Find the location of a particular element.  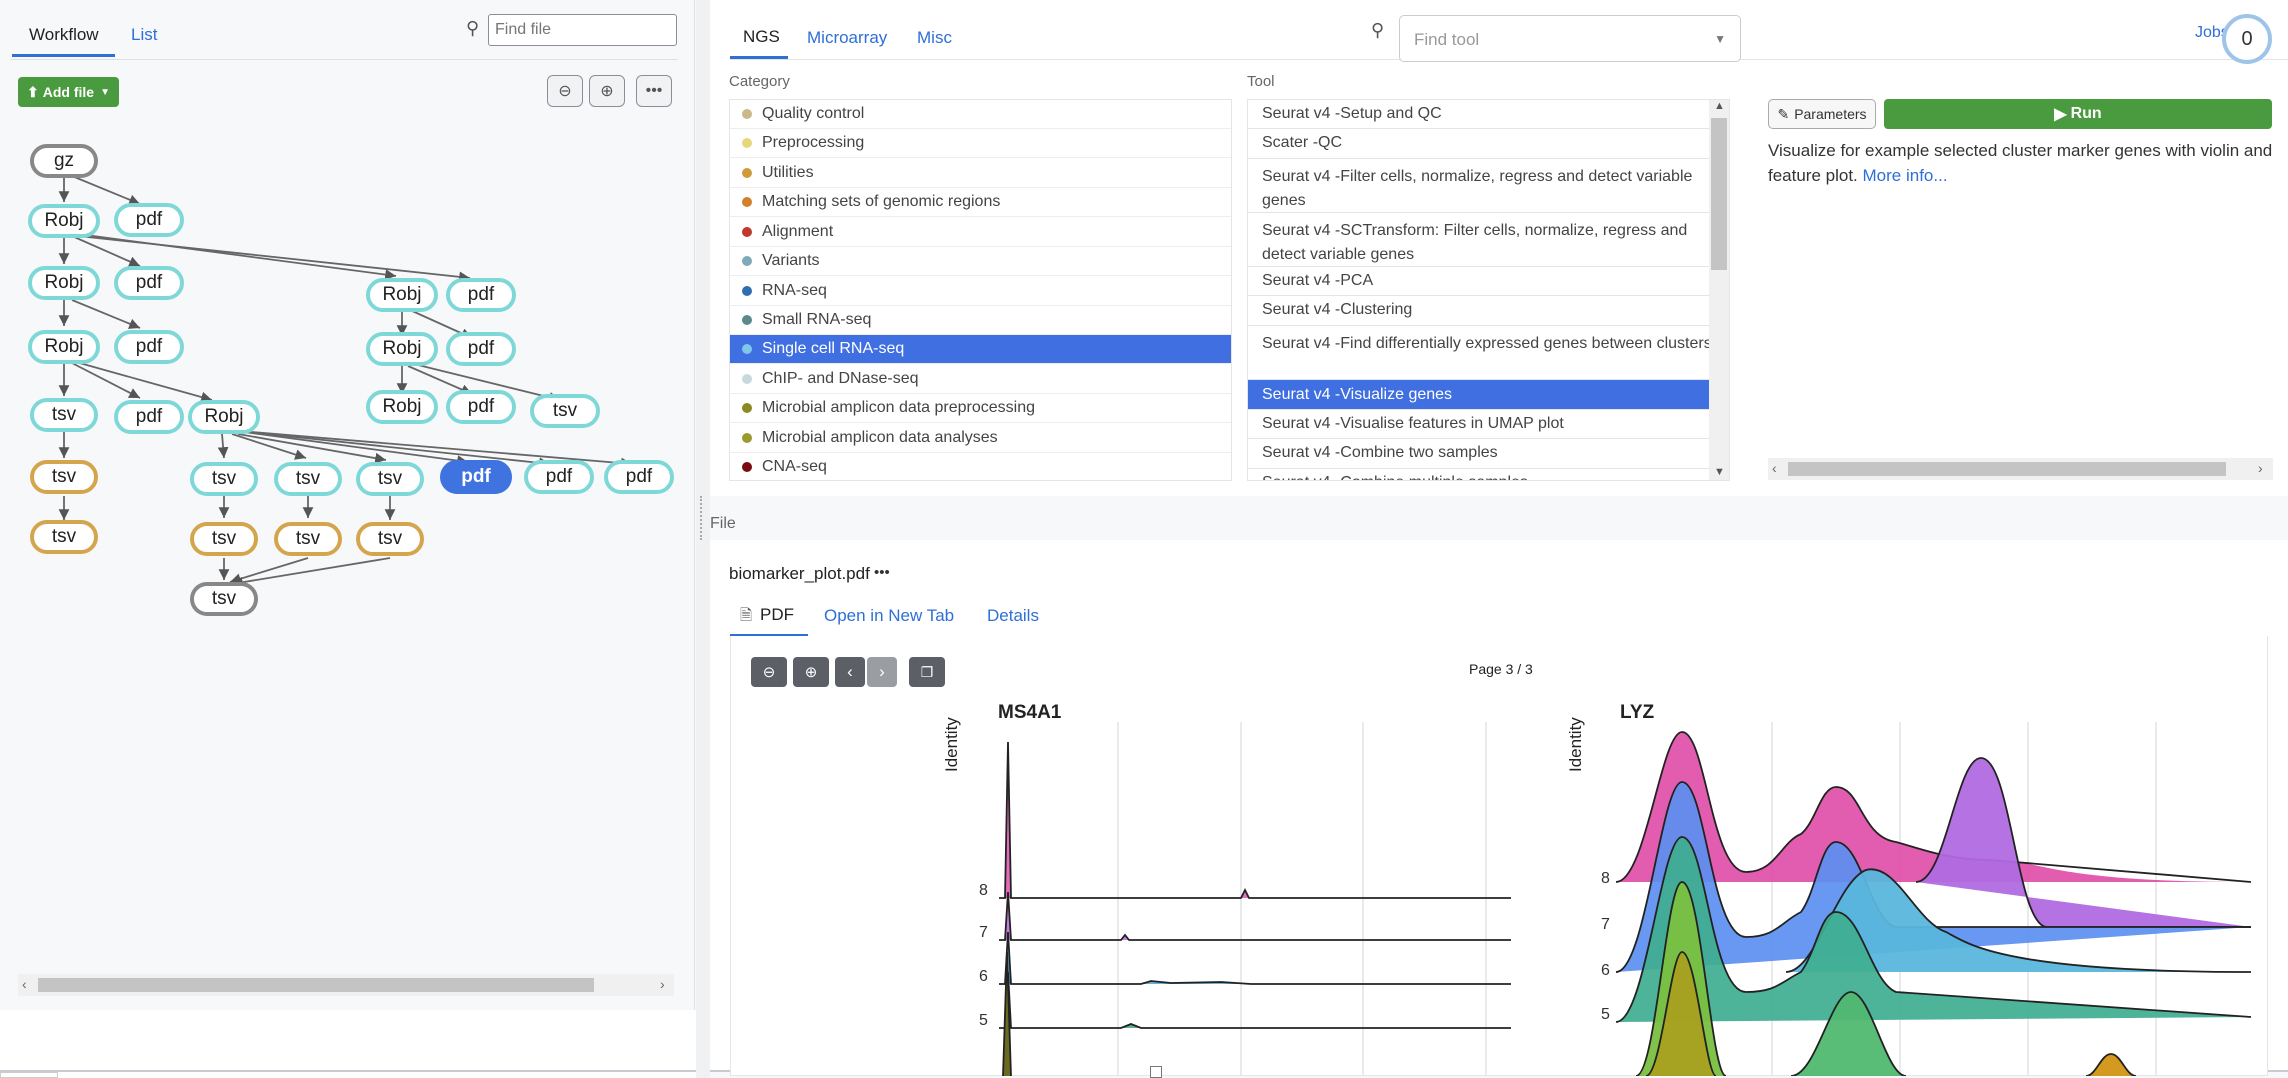

tab-details: Details is located at coordinates (1013, 616).